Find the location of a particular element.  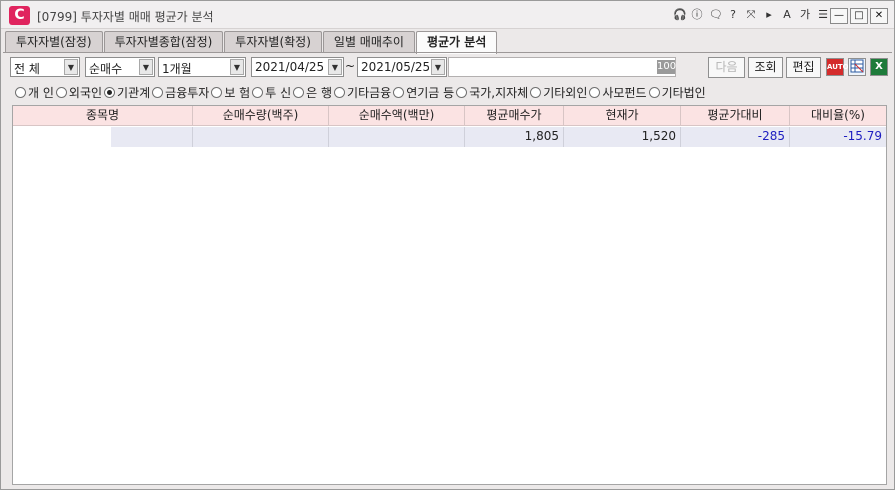

radio-foreigner: 외국인 is located at coordinates (78, 92).